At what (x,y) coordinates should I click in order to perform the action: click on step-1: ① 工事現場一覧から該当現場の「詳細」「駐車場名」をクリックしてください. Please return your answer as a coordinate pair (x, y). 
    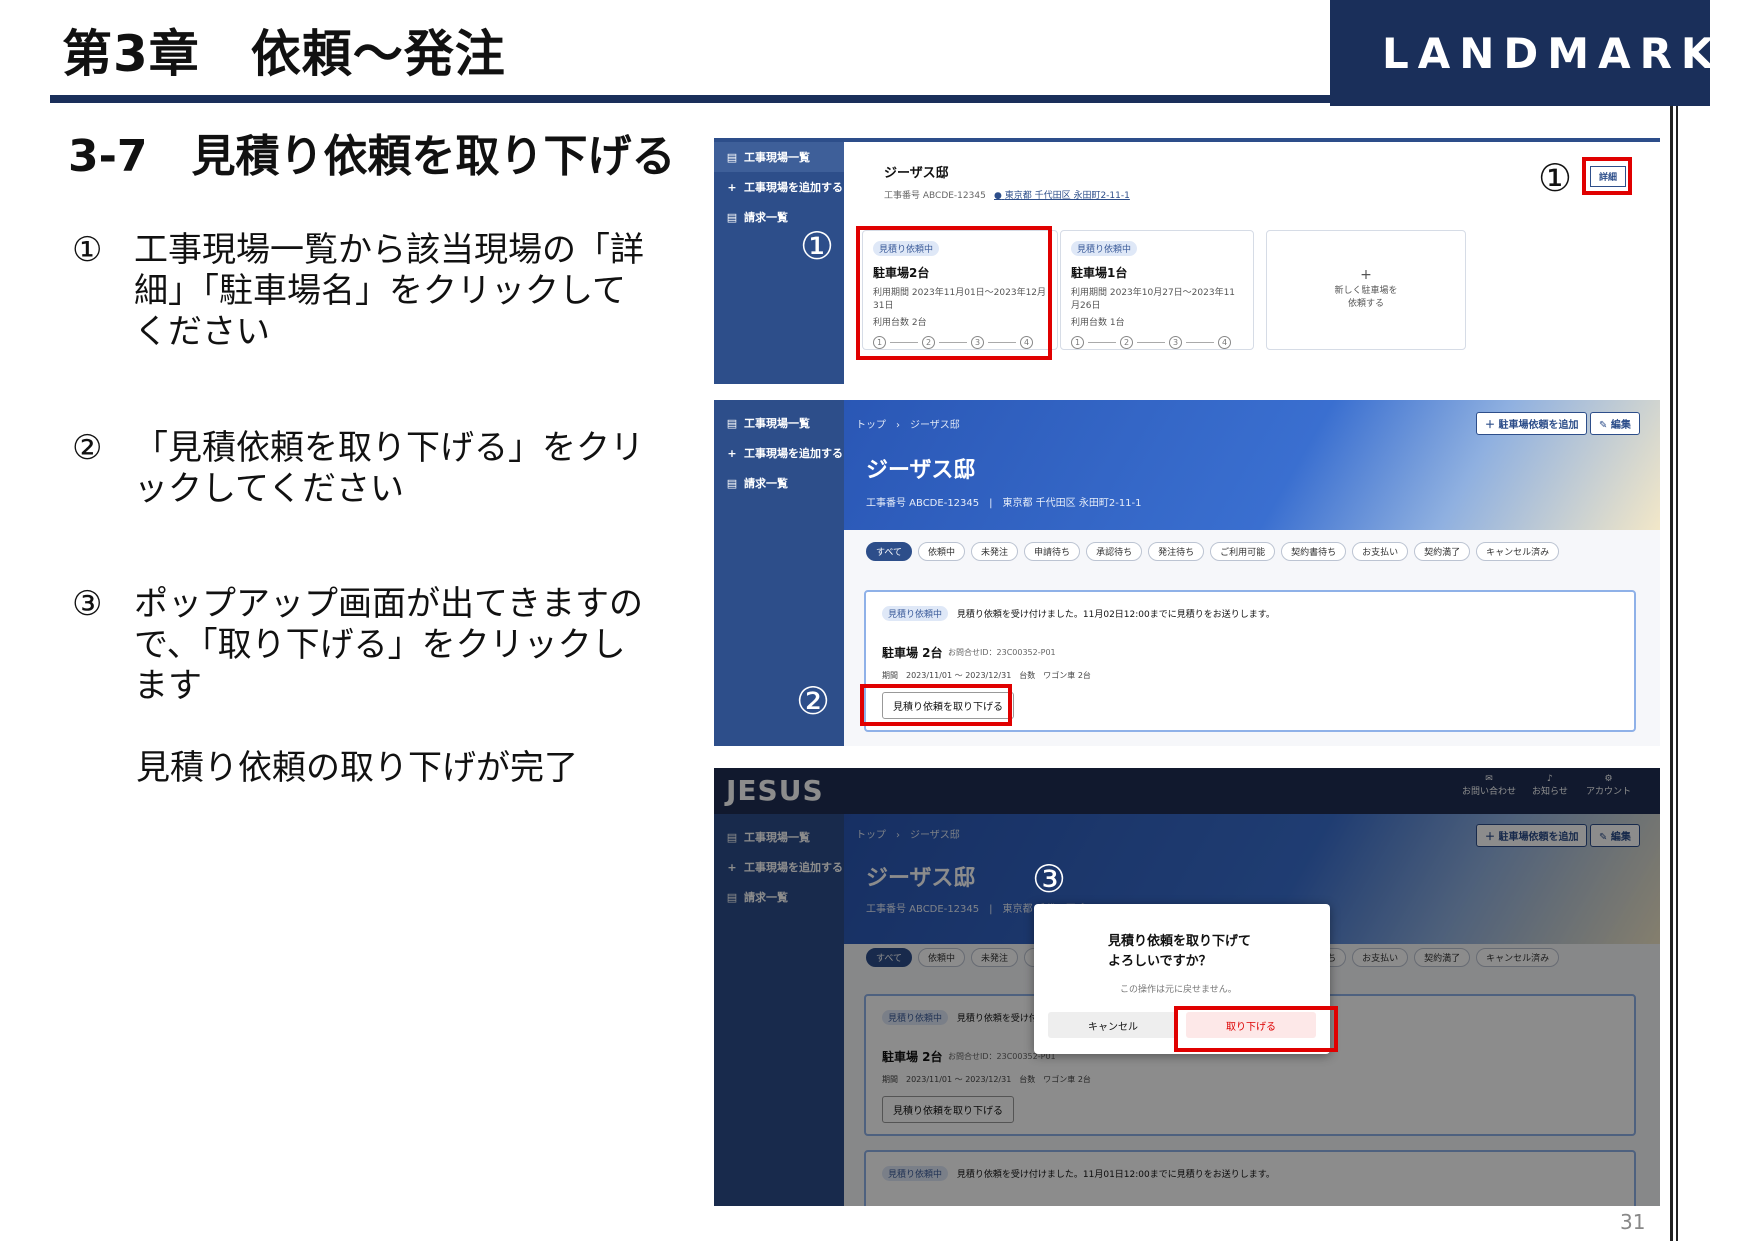
    Looking at the image, I should click on (363, 291).